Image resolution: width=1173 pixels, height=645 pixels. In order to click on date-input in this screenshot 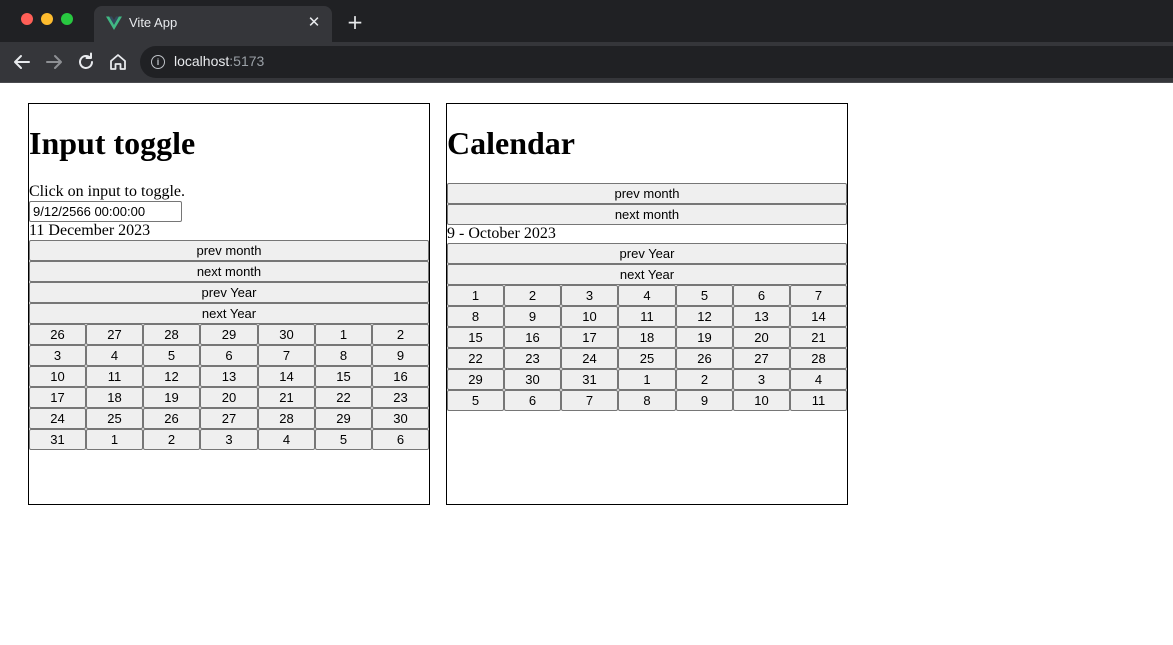, I will do `click(105, 211)`.